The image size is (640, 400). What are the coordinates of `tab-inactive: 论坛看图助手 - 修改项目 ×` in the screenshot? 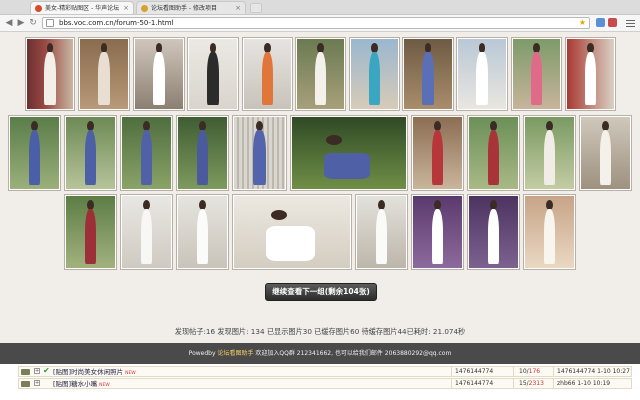 It's located at (191, 7).